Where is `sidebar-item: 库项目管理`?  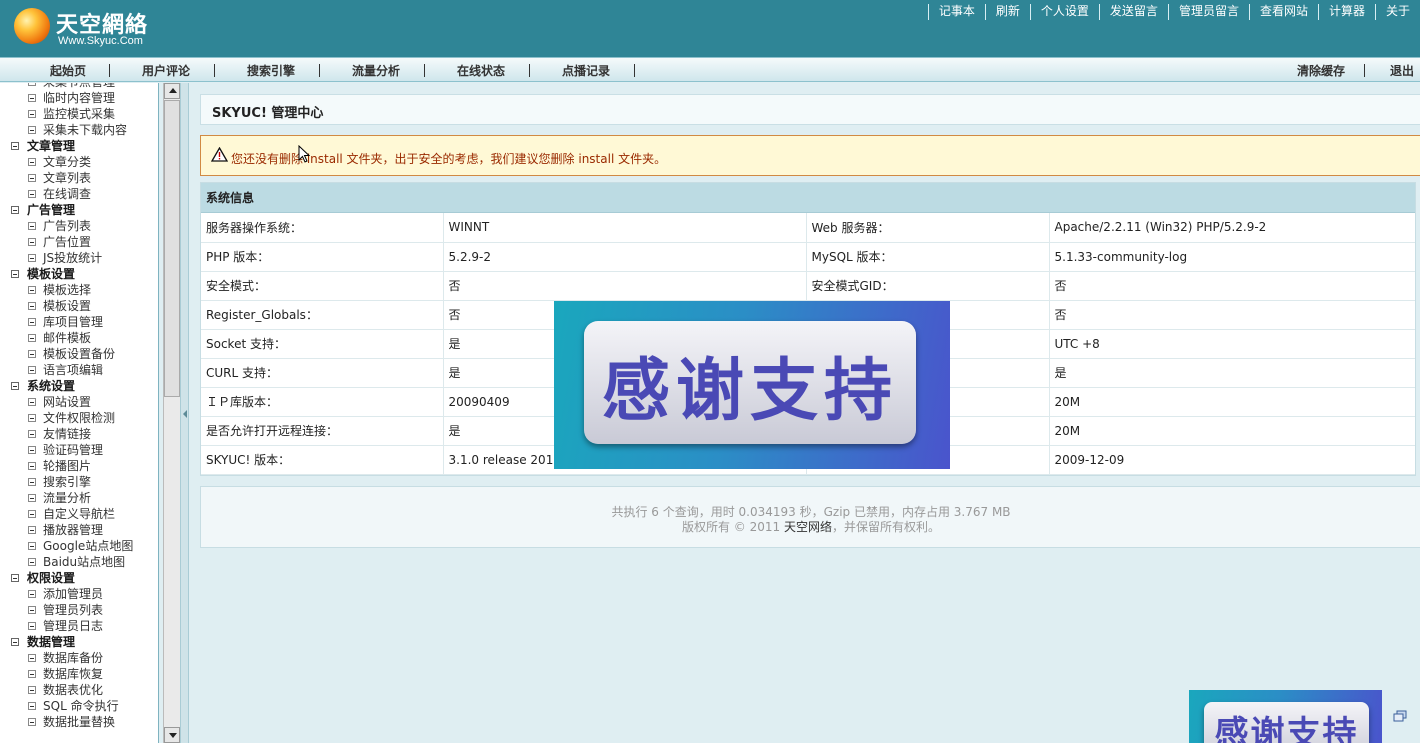 sidebar-item: 库项目管理 is located at coordinates (79, 322).